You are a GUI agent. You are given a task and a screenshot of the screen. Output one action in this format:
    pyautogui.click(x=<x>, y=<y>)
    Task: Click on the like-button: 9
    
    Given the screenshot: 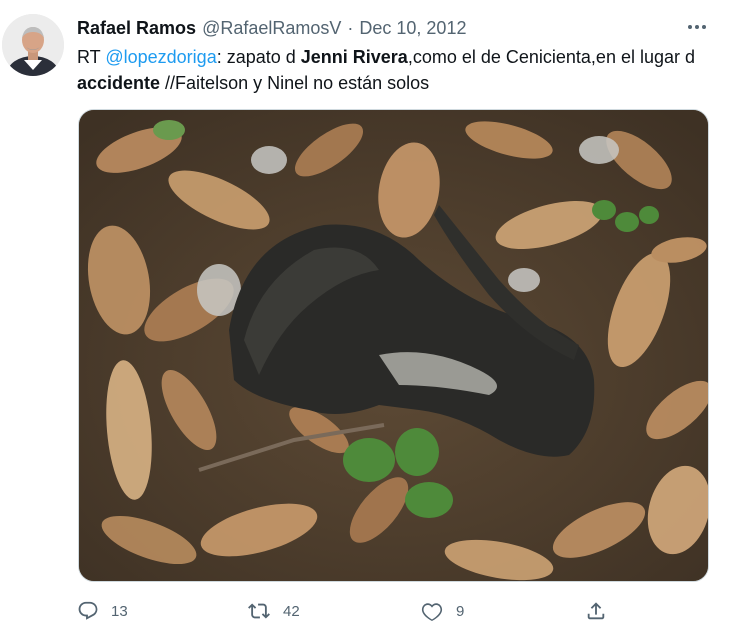 What is the action you would take?
    pyautogui.click(x=442, y=611)
    